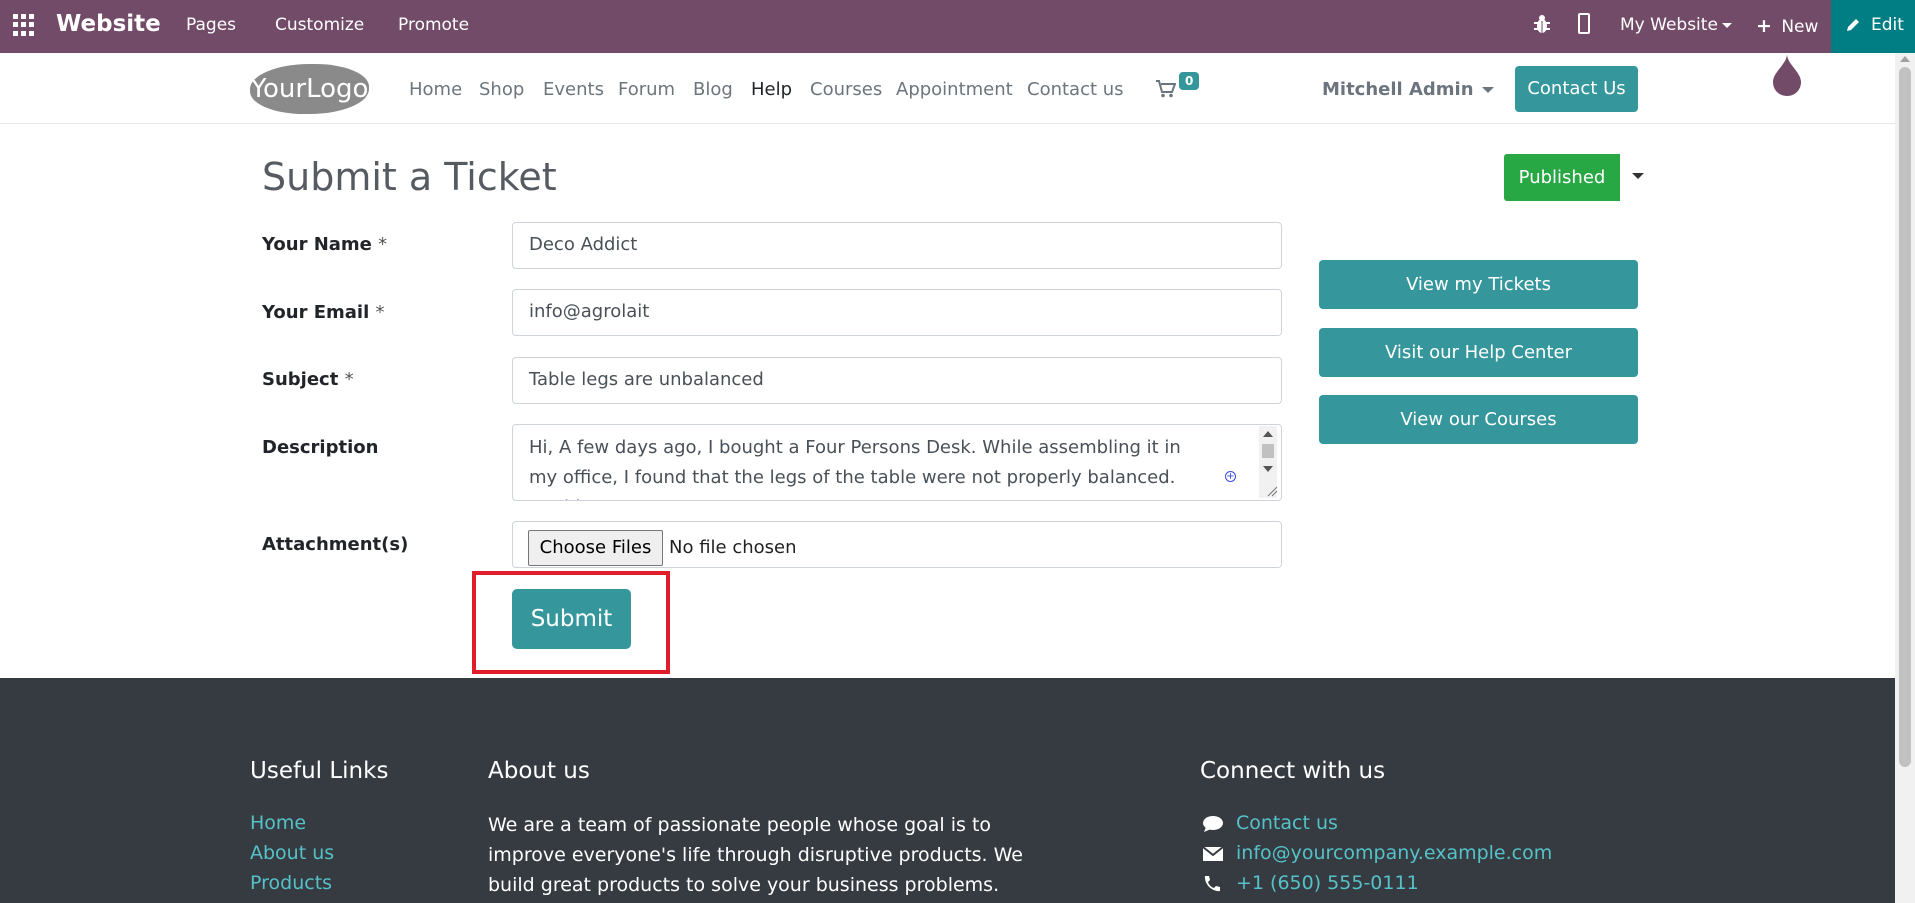 This screenshot has height=903, width=1915. Describe the element at coordinates (320, 447) in the screenshot. I see `description-label: Description` at that location.